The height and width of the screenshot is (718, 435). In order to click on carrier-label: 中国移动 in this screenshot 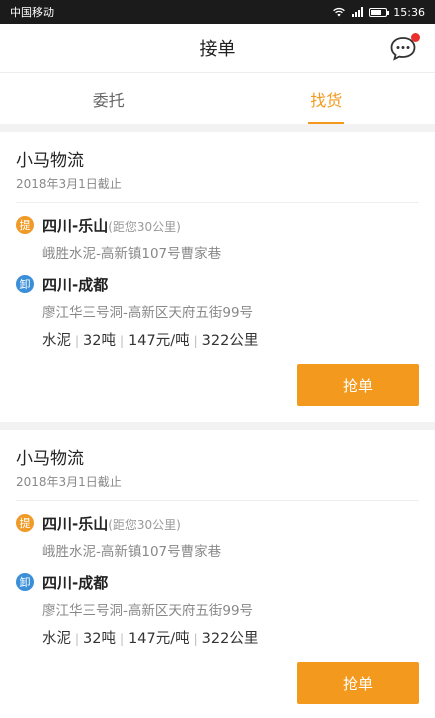, I will do `click(32, 12)`.